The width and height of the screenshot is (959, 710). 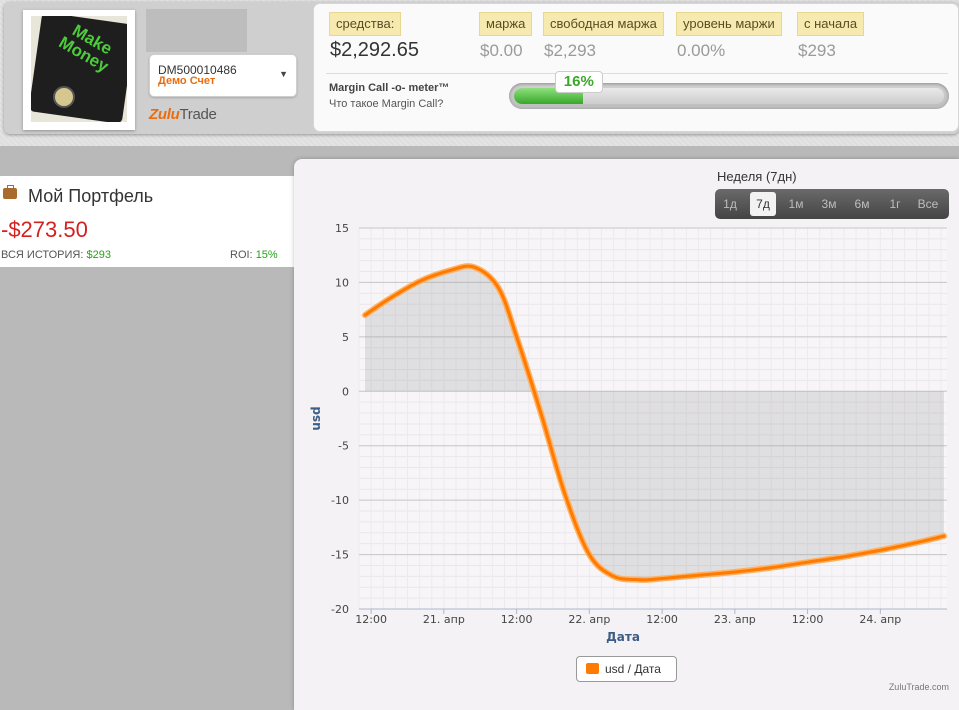 I want to click on x-tick-label: 24. апр, so click(x=880, y=619).